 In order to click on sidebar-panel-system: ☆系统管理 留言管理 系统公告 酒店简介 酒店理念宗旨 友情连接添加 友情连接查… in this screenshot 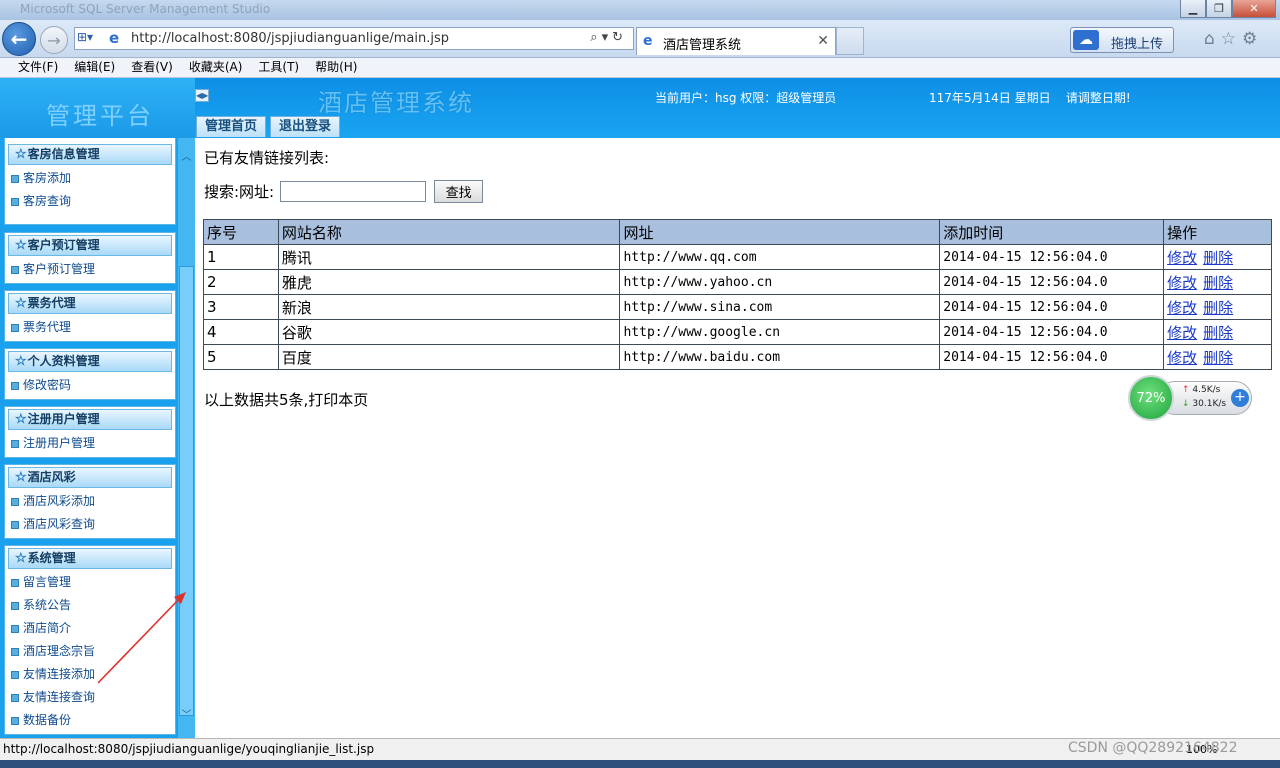, I will do `click(90, 640)`.